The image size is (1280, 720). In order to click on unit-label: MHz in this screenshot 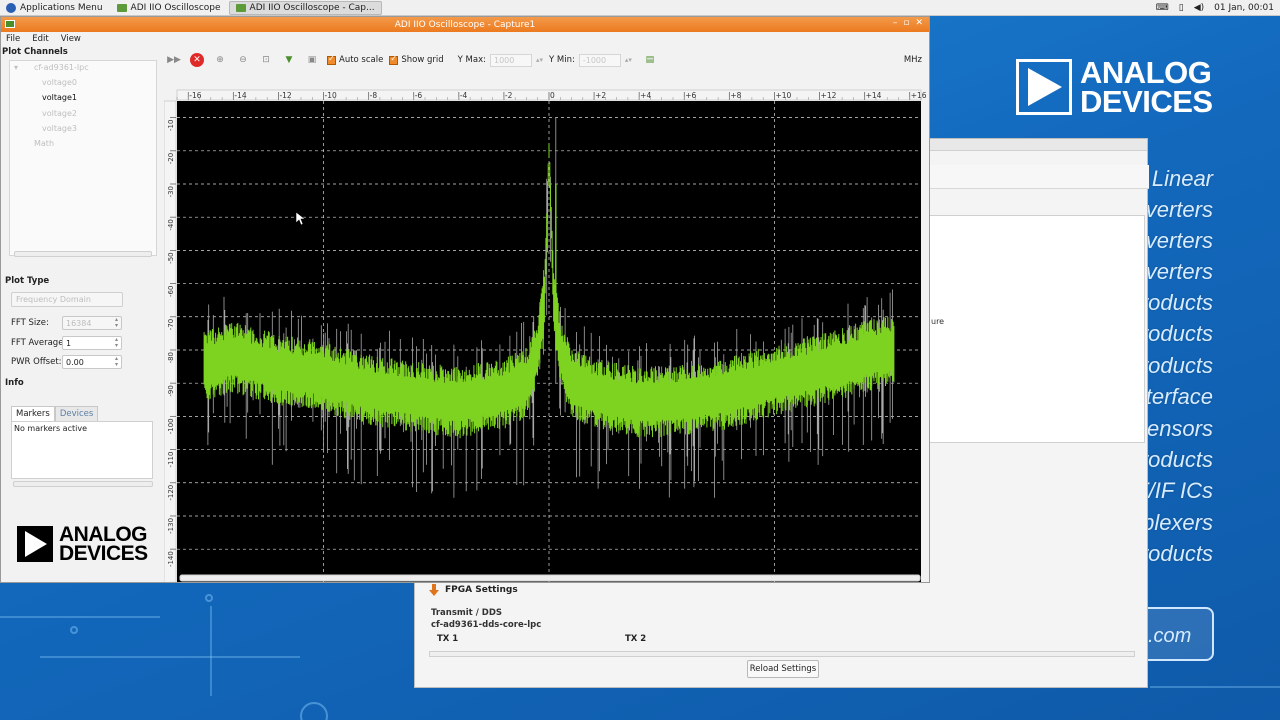, I will do `click(912, 60)`.